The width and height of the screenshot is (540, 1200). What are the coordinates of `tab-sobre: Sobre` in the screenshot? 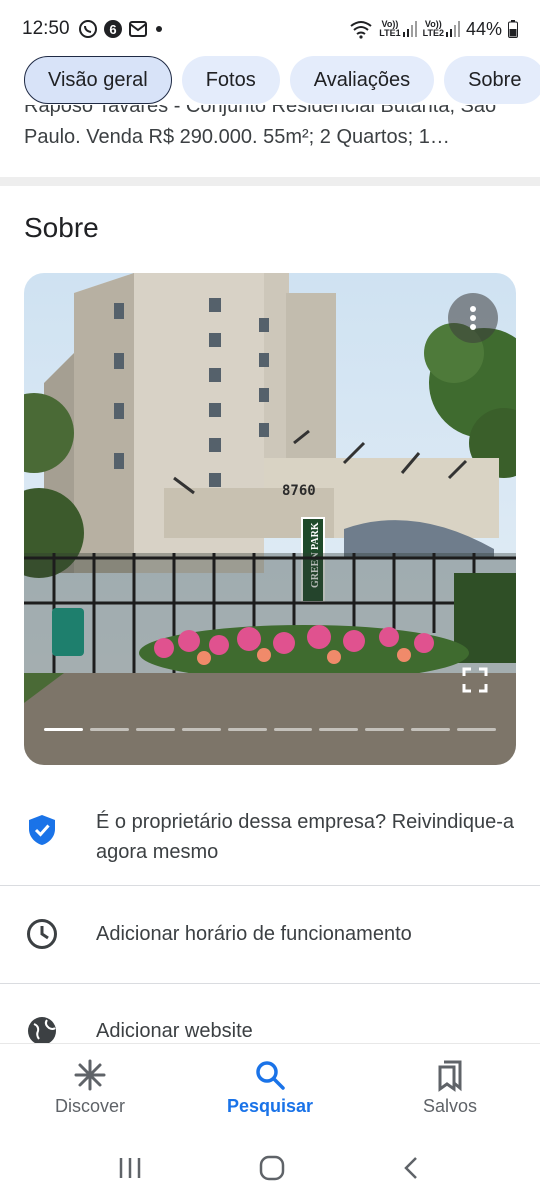 It's located at (492, 80).